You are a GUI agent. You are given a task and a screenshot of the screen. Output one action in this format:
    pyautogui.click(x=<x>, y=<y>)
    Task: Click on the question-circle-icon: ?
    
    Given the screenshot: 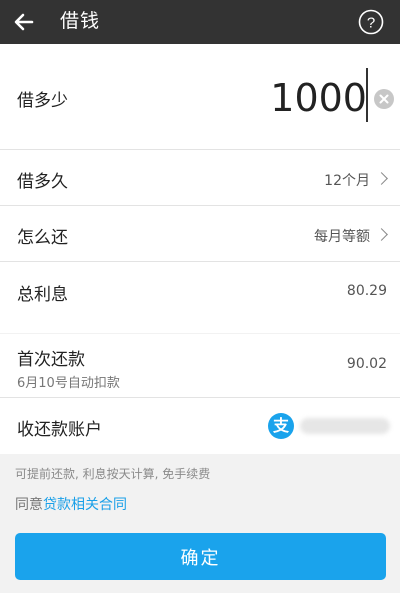 What is the action you would take?
    pyautogui.click(x=371, y=22)
    